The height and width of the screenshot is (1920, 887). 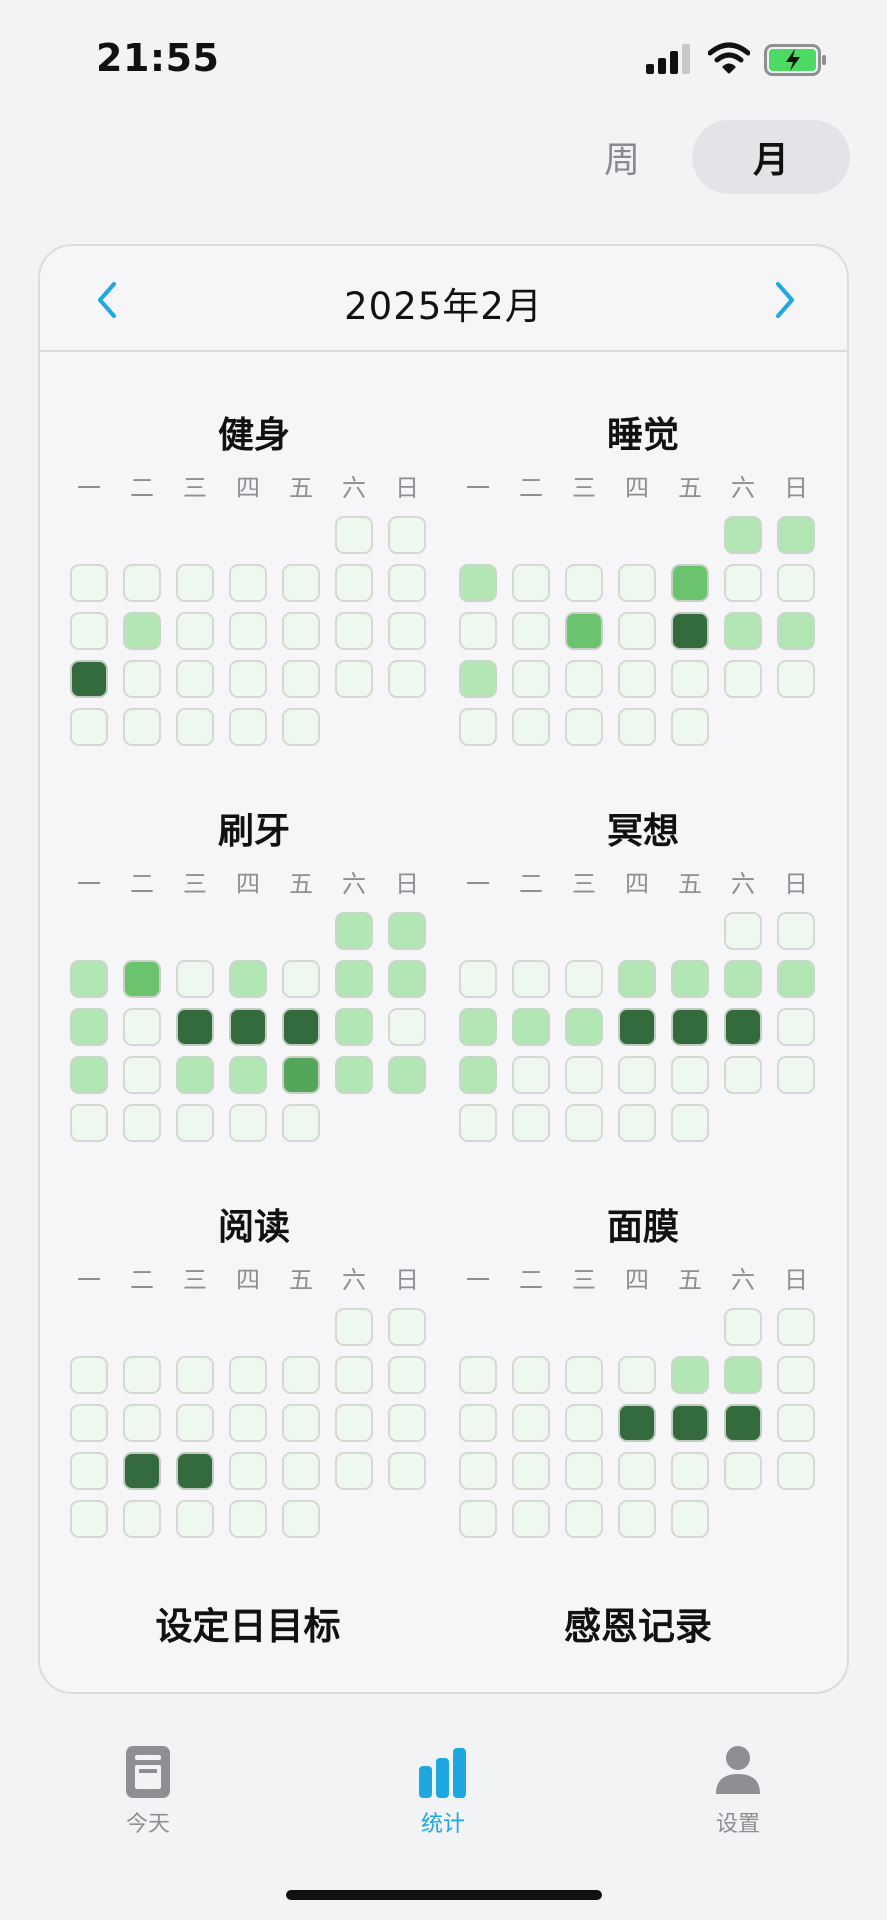 What do you see at coordinates (622, 157) in the screenshot?
I see `segment-week: 周` at bounding box center [622, 157].